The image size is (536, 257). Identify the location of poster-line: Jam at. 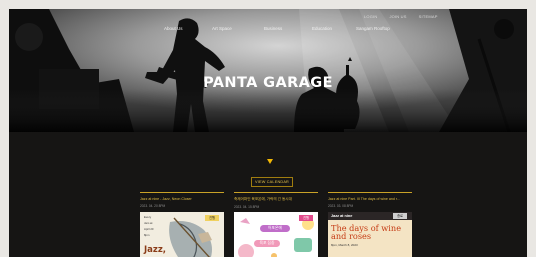
(148, 223).